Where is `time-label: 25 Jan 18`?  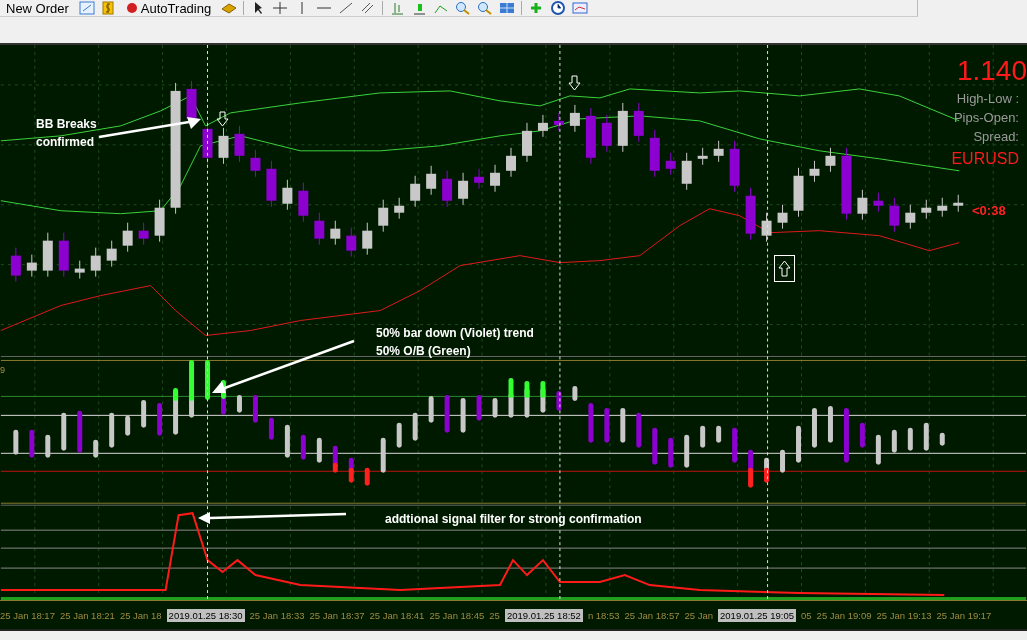 time-label: 25 Jan 18 is located at coordinates (140, 615).